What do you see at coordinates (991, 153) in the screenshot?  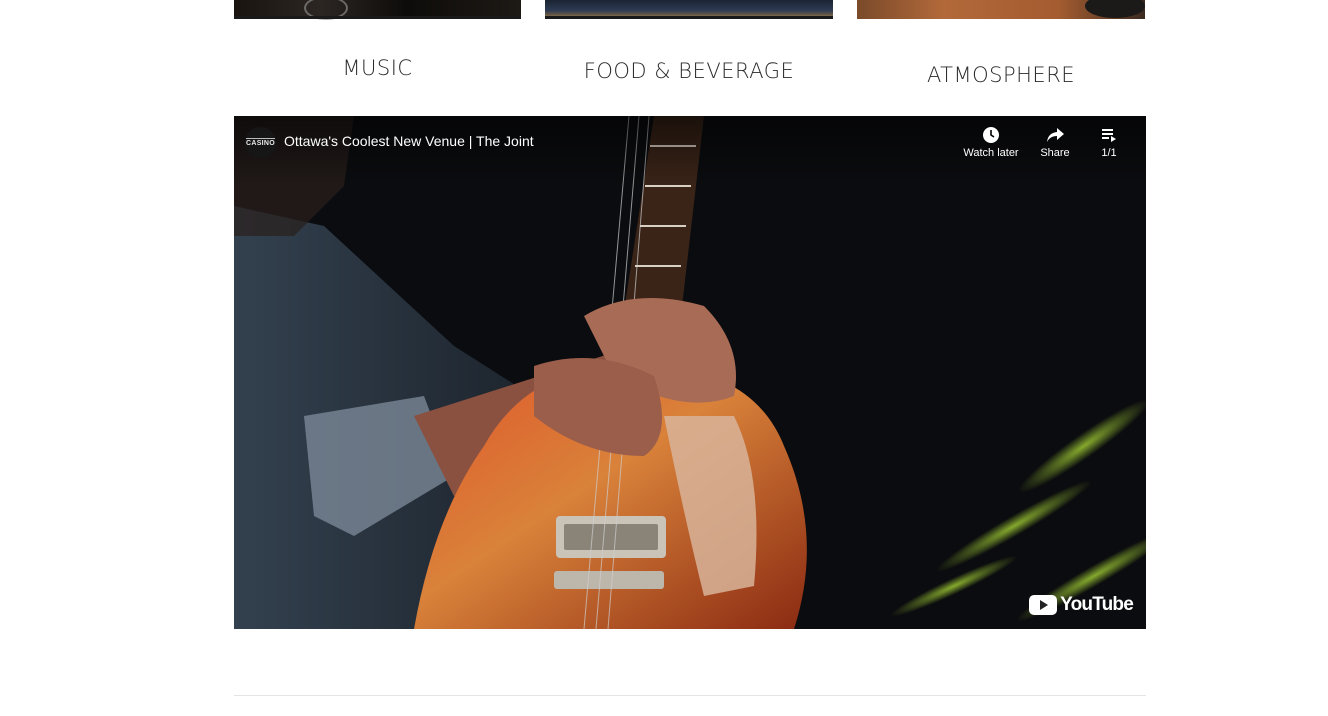 I see `watch-later-label: Watch later` at bounding box center [991, 153].